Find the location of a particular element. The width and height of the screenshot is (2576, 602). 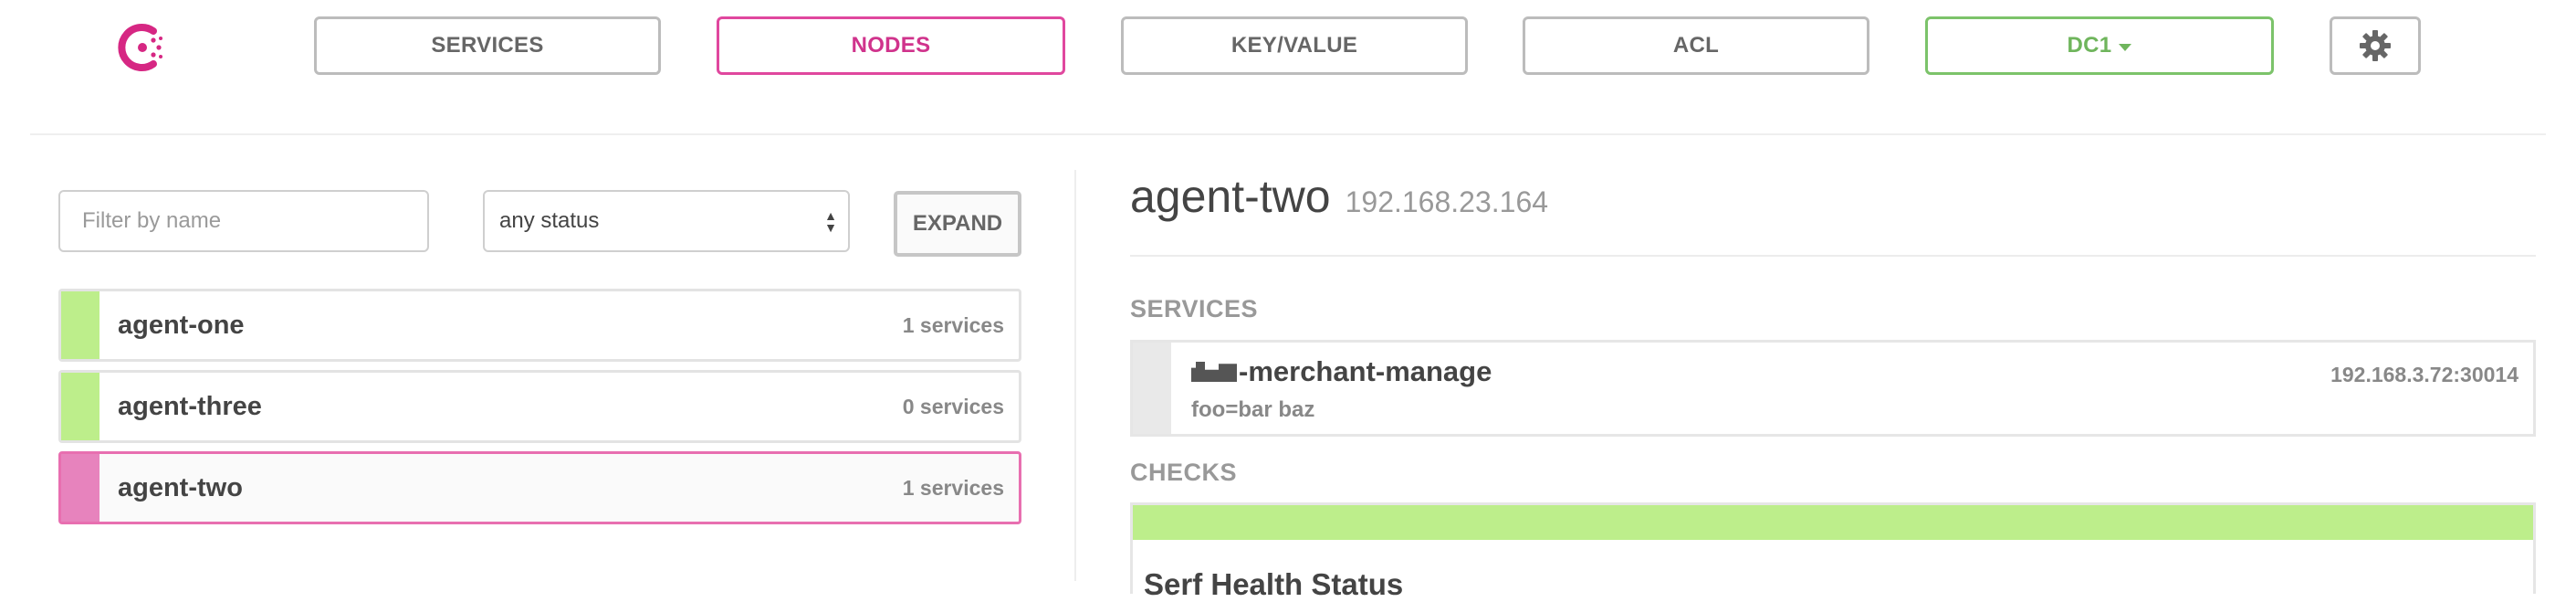

consul-logo-icon is located at coordinates (143, 47).